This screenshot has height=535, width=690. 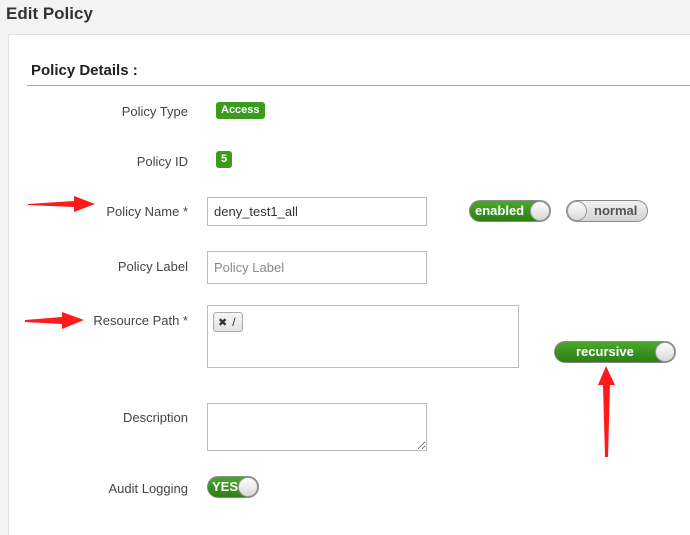 What do you see at coordinates (606, 411) in the screenshot?
I see `arrow-up-icon` at bounding box center [606, 411].